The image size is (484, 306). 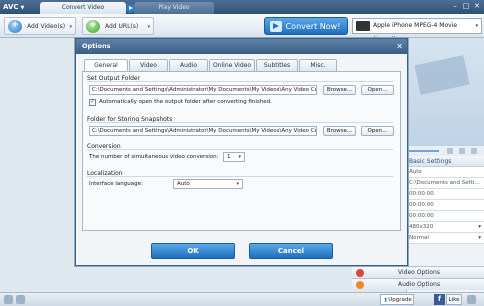 I want to click on add-videos-label: Add Video(s), so click(x=46, y=26).